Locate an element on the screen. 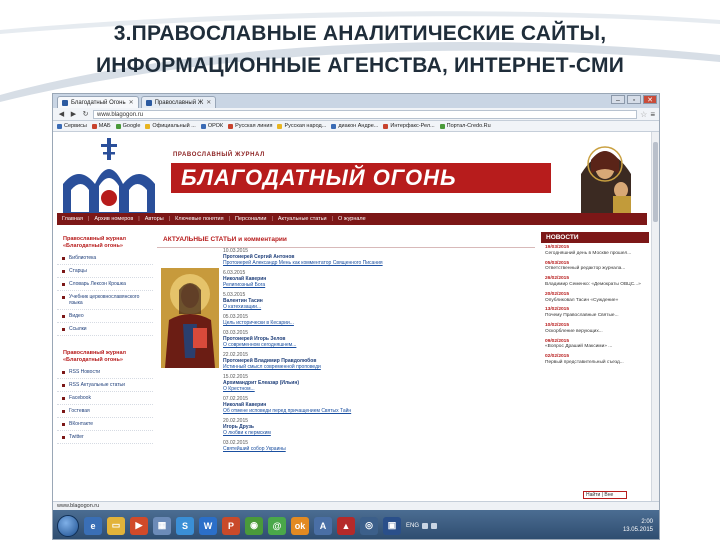  tab-blagogon: Благодатный Огонь ✕ is located at coordinates (98, 102).